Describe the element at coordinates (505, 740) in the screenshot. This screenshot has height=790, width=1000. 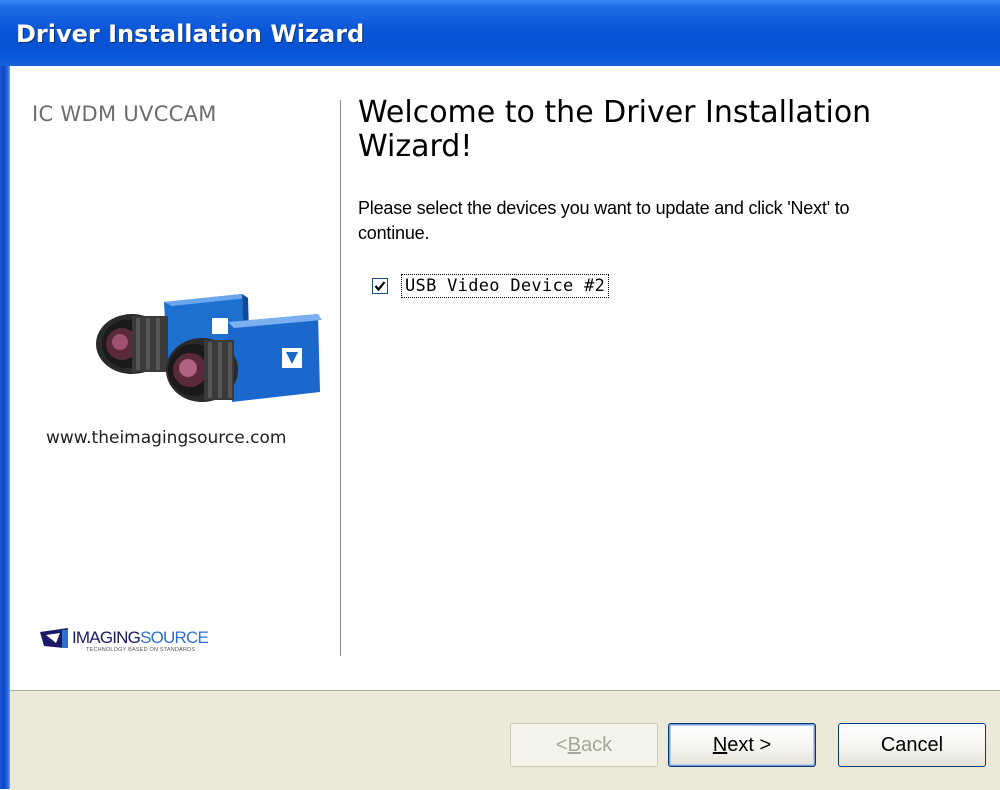
I see `button-bar: < Back Next > Cancel` at that location.